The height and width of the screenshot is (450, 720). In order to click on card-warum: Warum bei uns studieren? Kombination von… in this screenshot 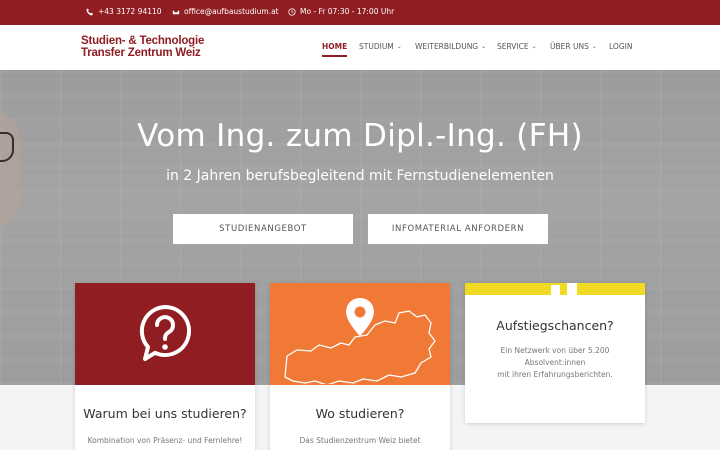, I will do `click(165, 366)`.